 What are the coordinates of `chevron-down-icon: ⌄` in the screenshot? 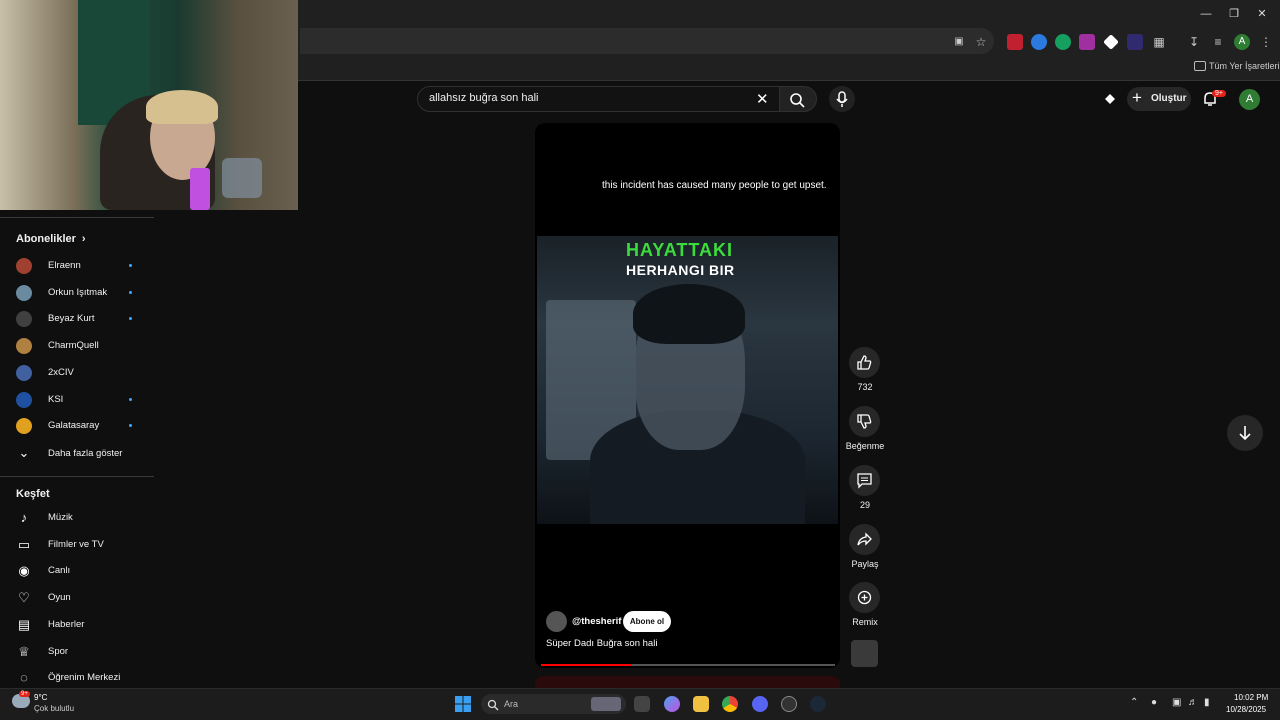 It's located at (24, 452).